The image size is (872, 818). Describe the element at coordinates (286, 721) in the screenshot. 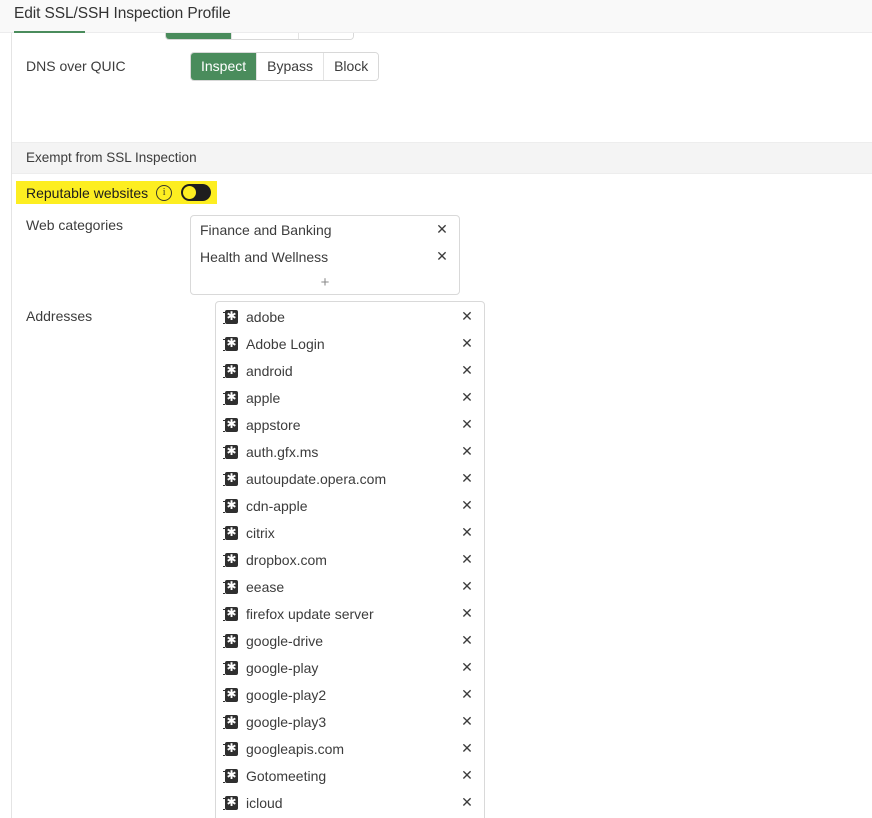

I see `address-name: google-play3` at that location.